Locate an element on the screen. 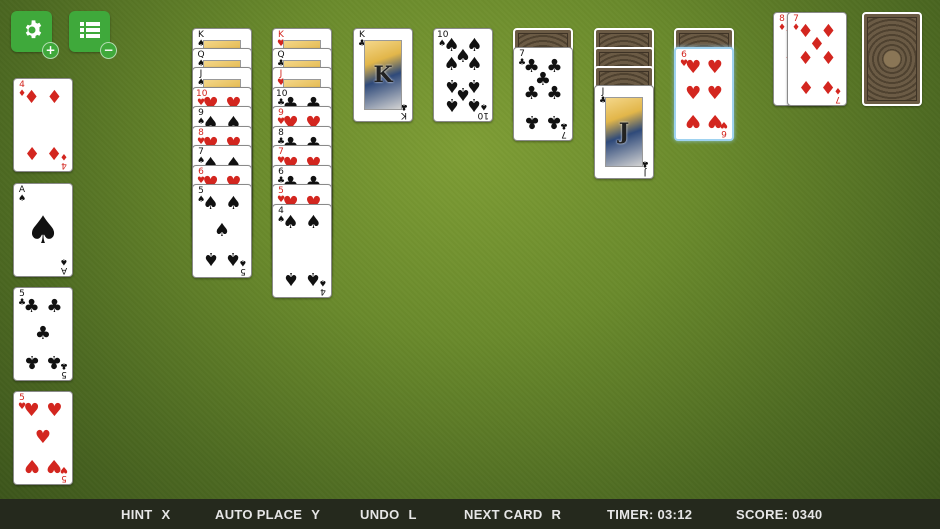 This screenshot has height=529, width=940. hint-control: HINT X is located at coordinates (146, 514).